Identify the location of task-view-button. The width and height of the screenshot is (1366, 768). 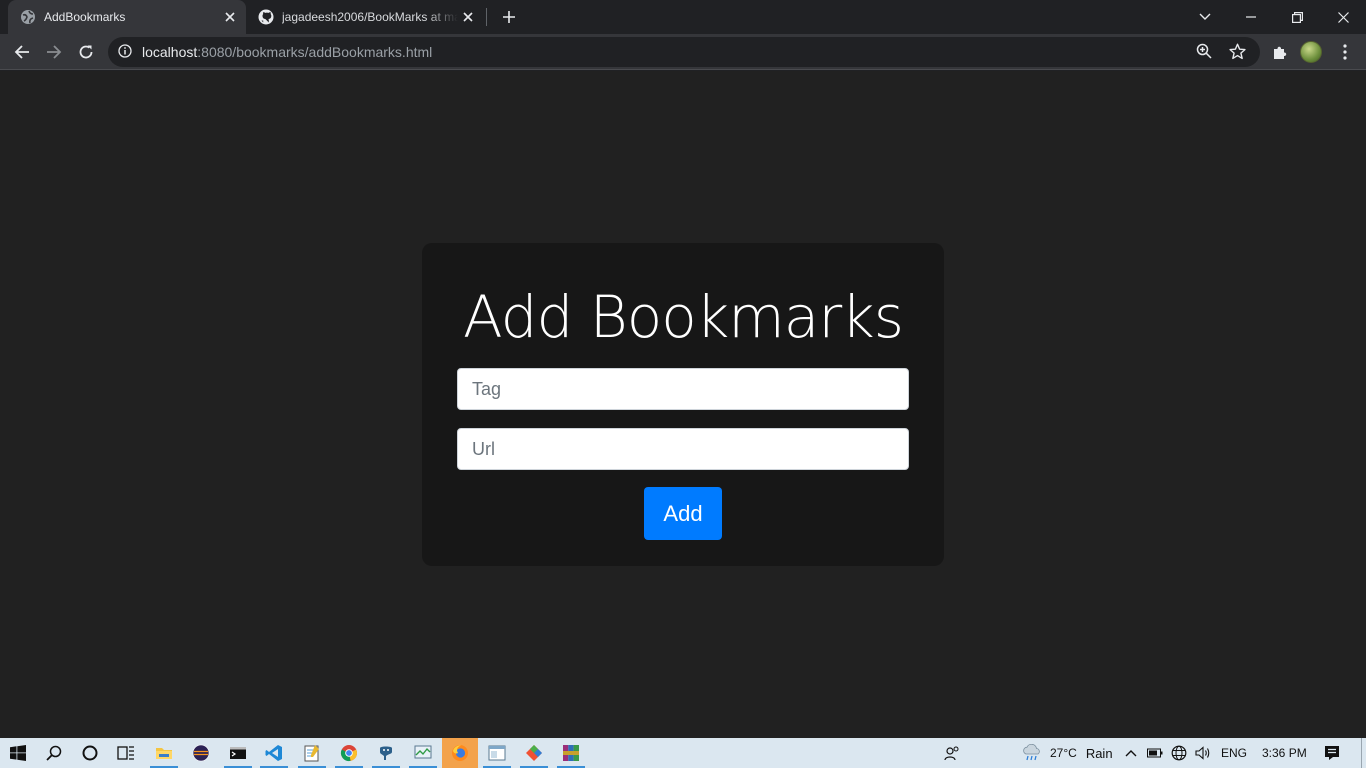
(126, 753).